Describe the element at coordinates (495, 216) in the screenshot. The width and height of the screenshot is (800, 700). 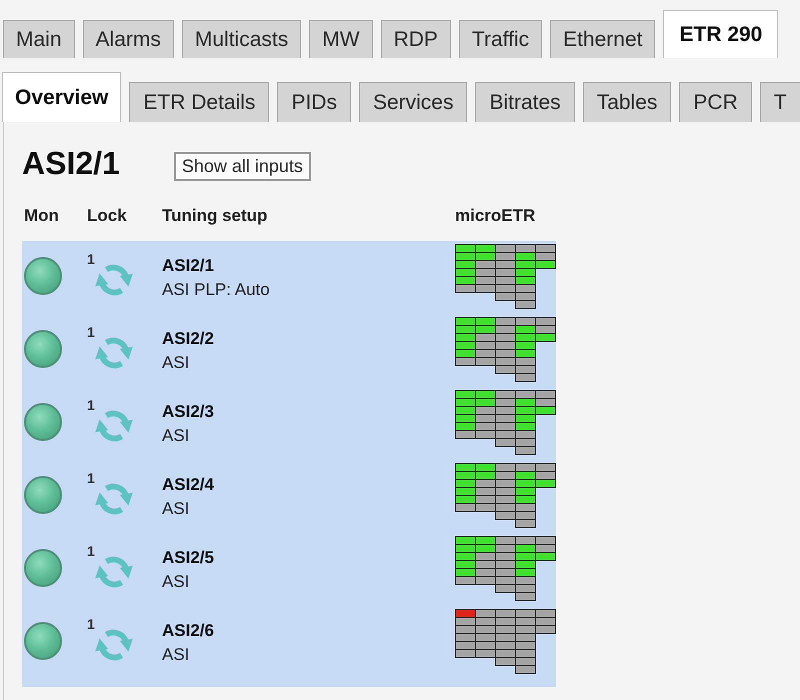
I see `column-header: microETR` at that location.